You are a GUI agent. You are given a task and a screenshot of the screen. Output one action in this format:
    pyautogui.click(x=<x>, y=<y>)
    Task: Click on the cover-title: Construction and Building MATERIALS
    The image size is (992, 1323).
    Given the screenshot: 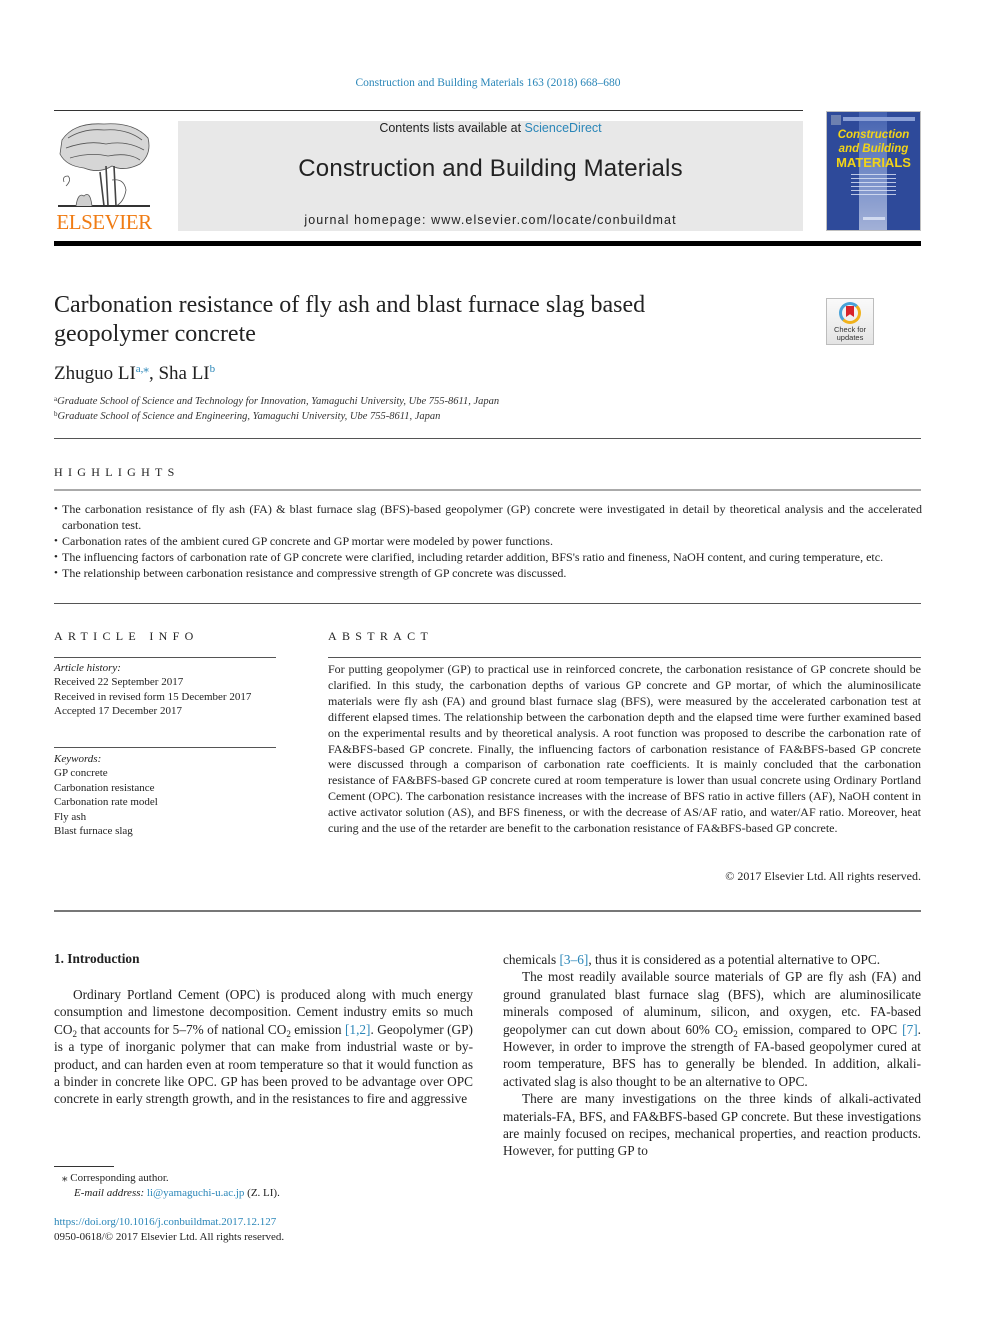 What is the action you would take?
    pyautogui.click(x=873, y=149)
    